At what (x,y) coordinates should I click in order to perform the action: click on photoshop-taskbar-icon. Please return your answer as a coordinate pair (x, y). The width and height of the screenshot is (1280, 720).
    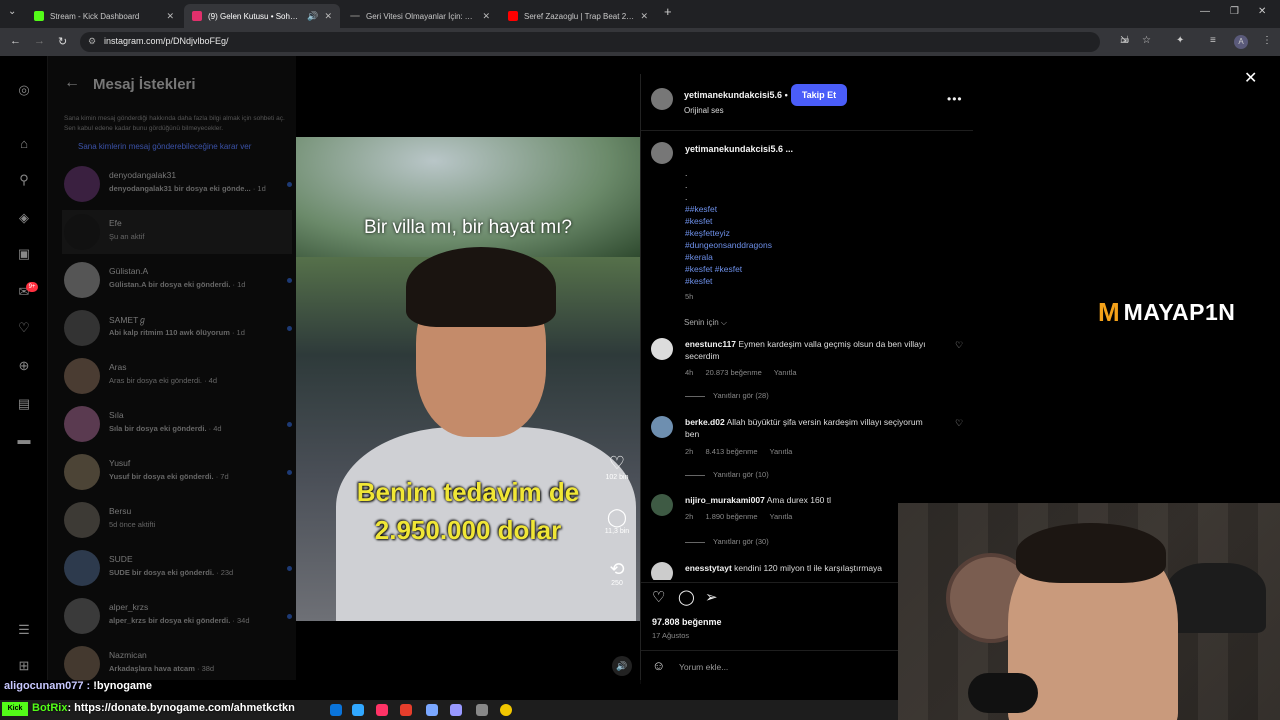
    Looking at the image, I should click on (358, 710).